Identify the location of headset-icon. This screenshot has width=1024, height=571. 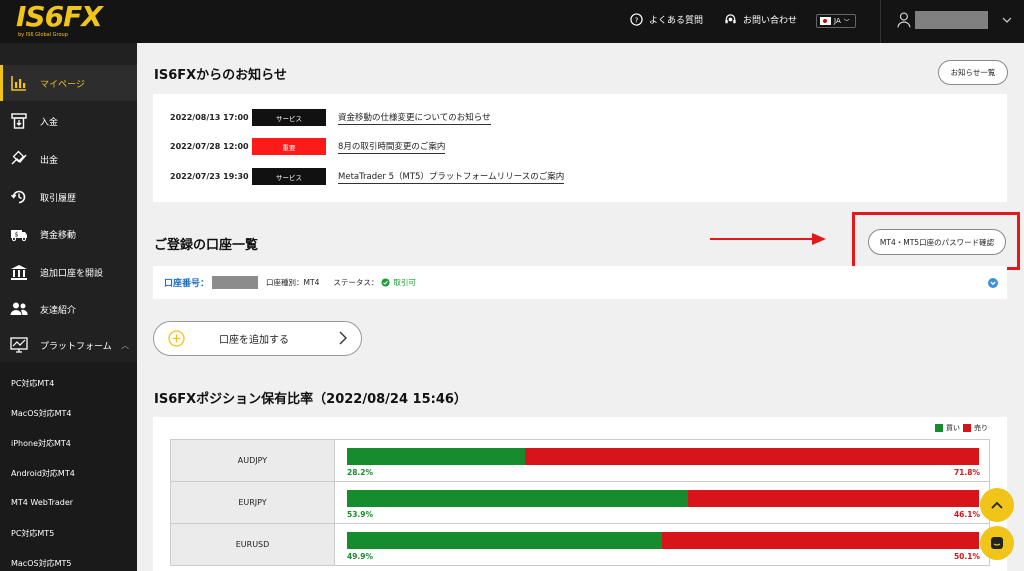
(730, 19).